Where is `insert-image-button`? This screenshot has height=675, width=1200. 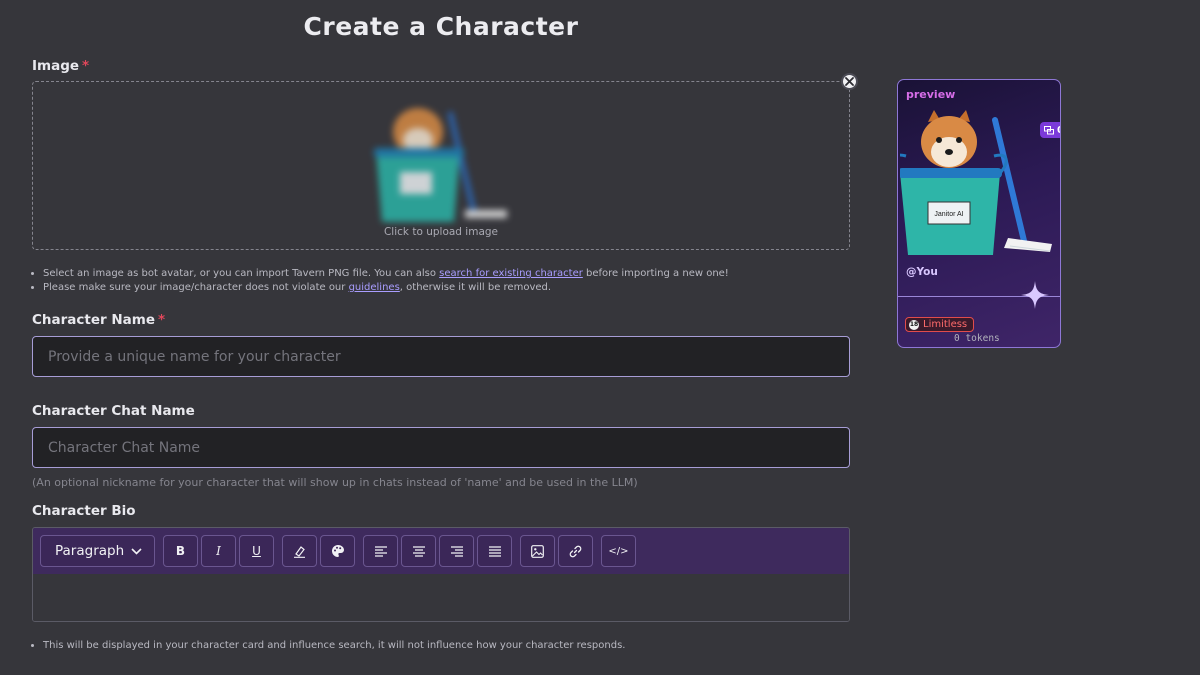 insert-image-button is located at coordinates (537, 551).